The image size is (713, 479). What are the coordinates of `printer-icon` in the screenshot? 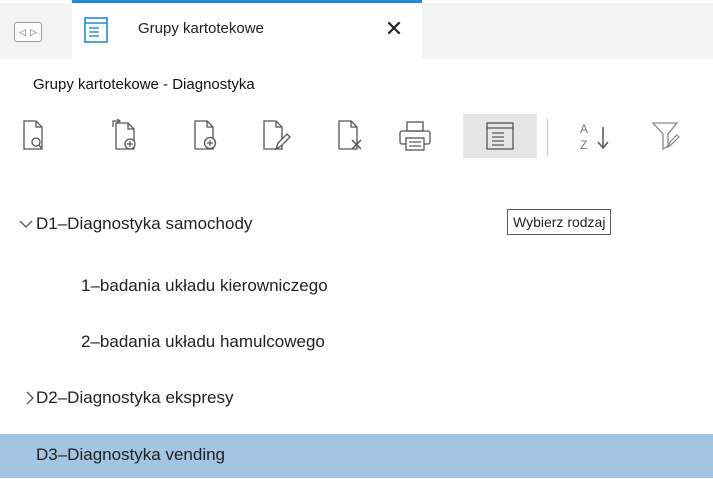 It's located at (415, 136).